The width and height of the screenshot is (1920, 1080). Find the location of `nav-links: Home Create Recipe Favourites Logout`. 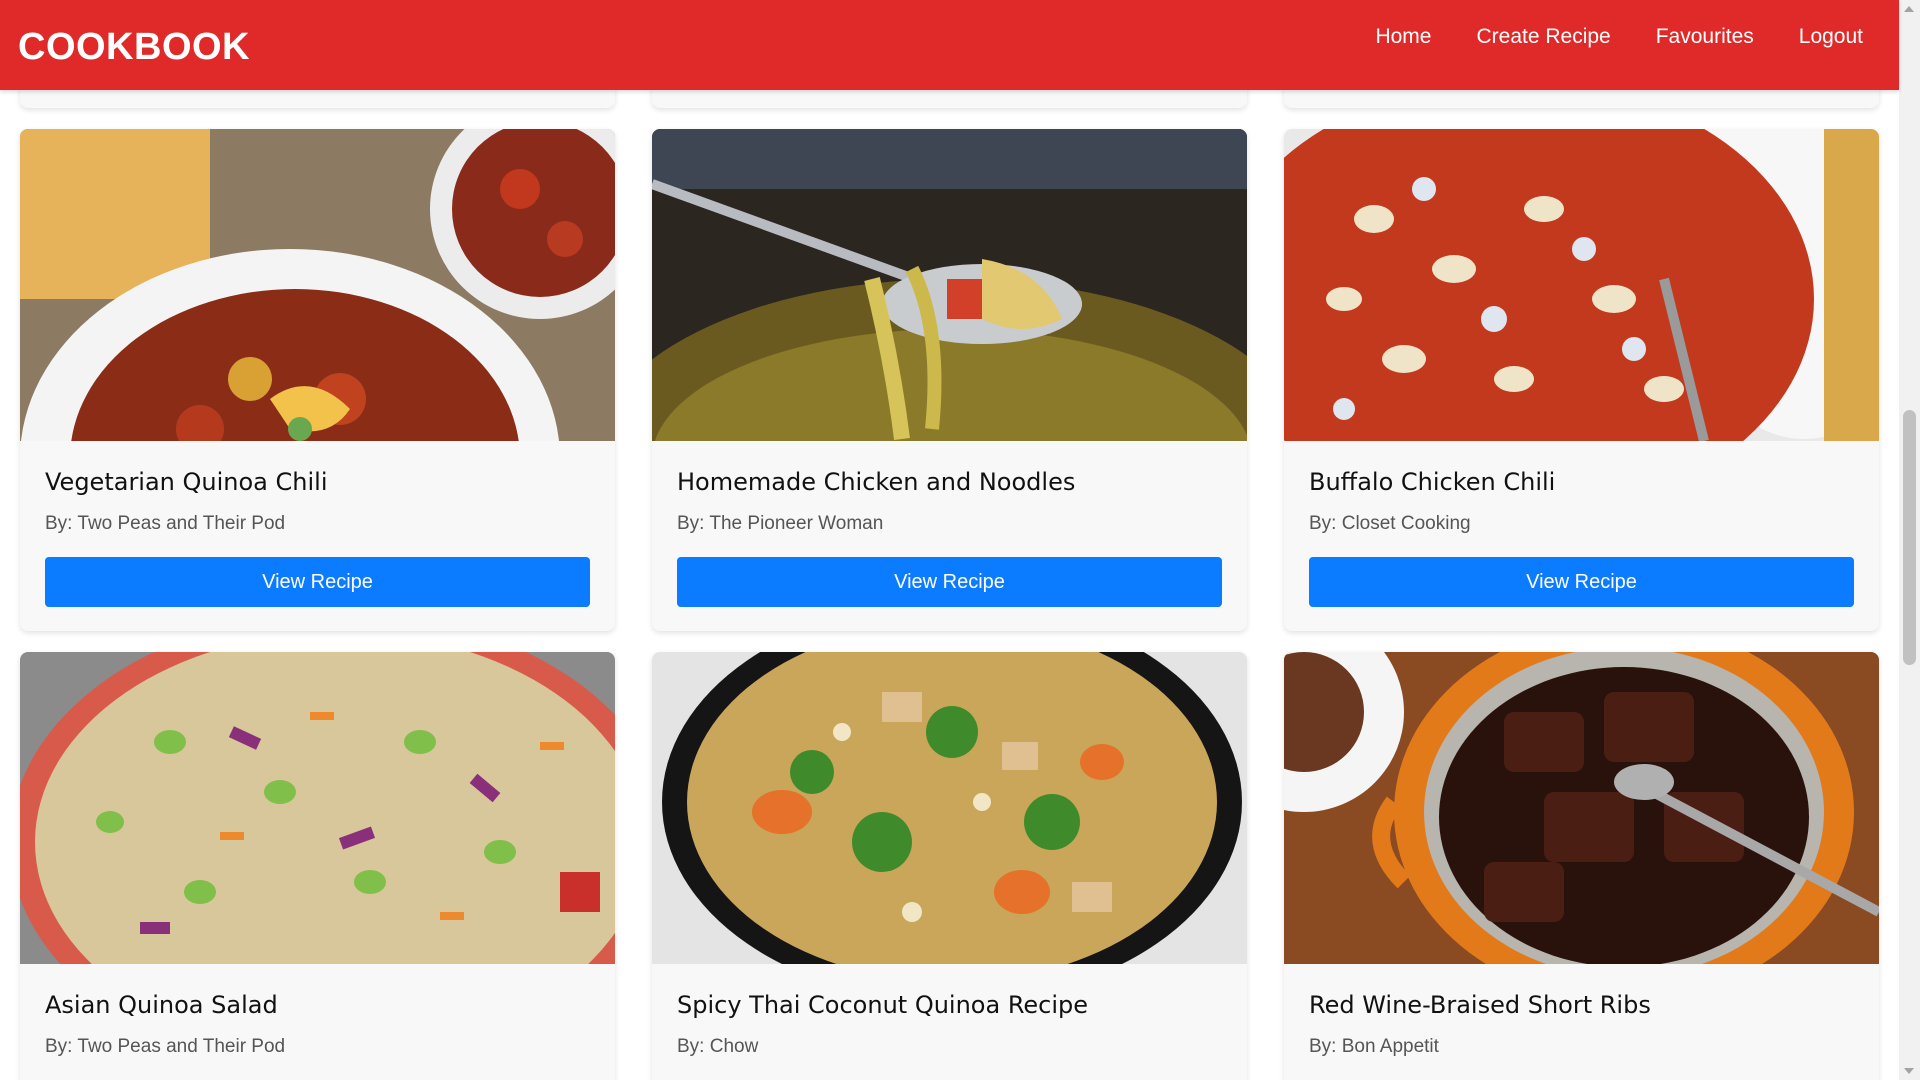

nav-links: Home Create Recipe Favourites Logout is located at coordinates (1619, 37).